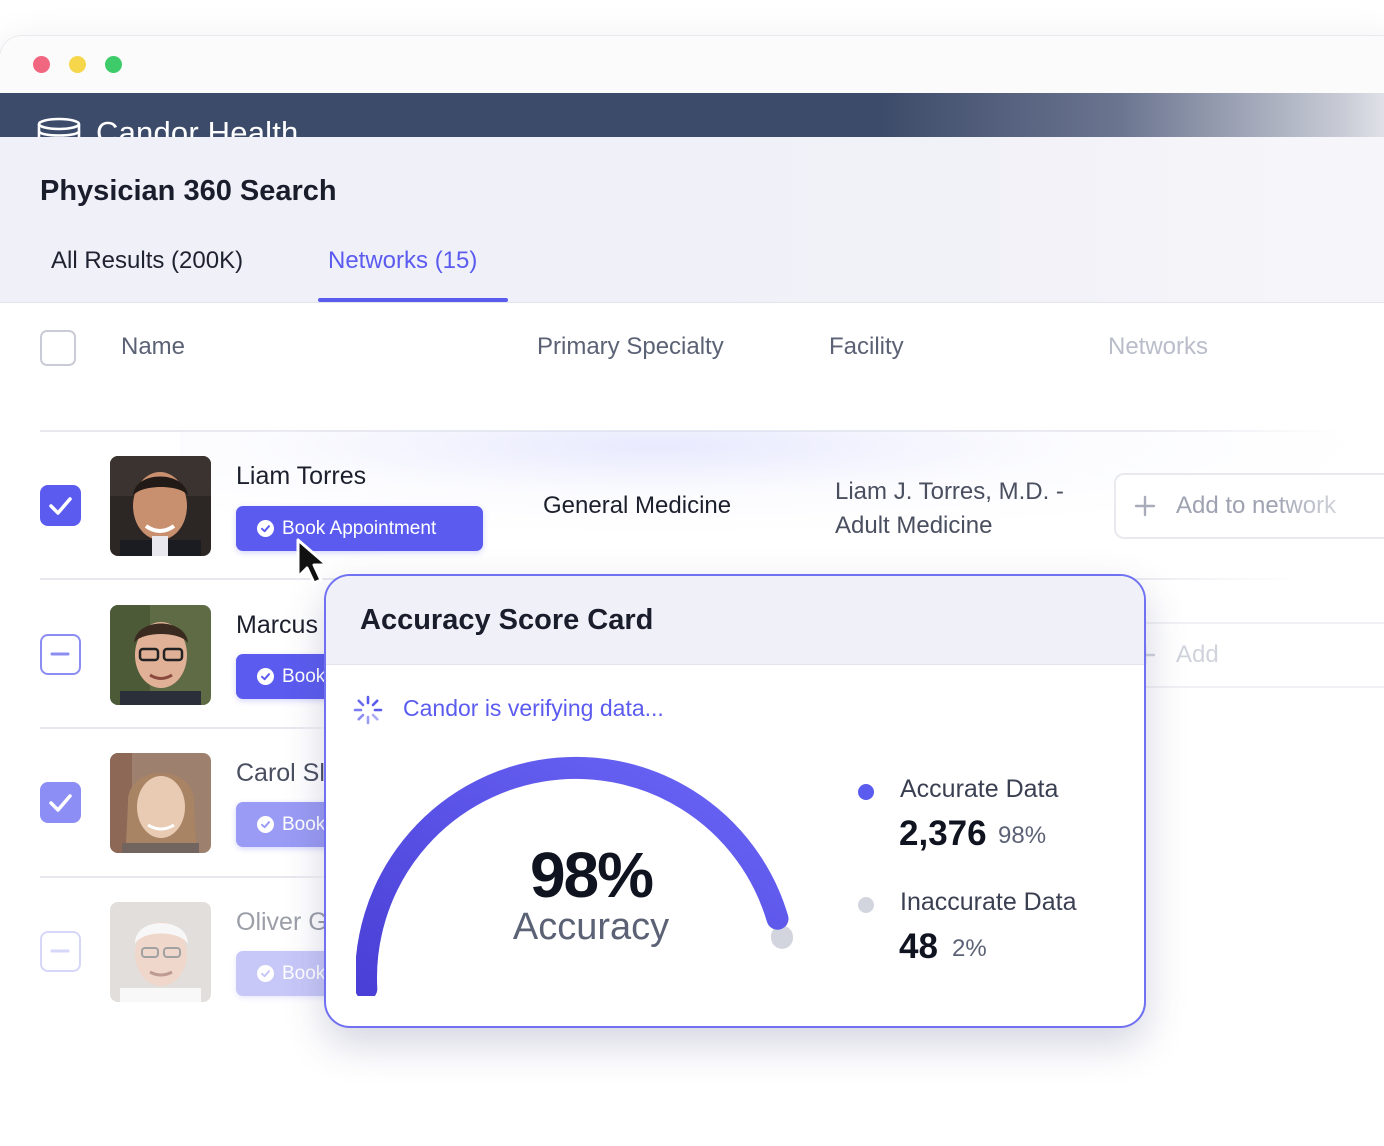 The image size is (1384, 1146). What do you see at coordinates (637, 505) in the screenshot?
I see `primary-specialty: General Medicine` at bounding box center [637, 505].